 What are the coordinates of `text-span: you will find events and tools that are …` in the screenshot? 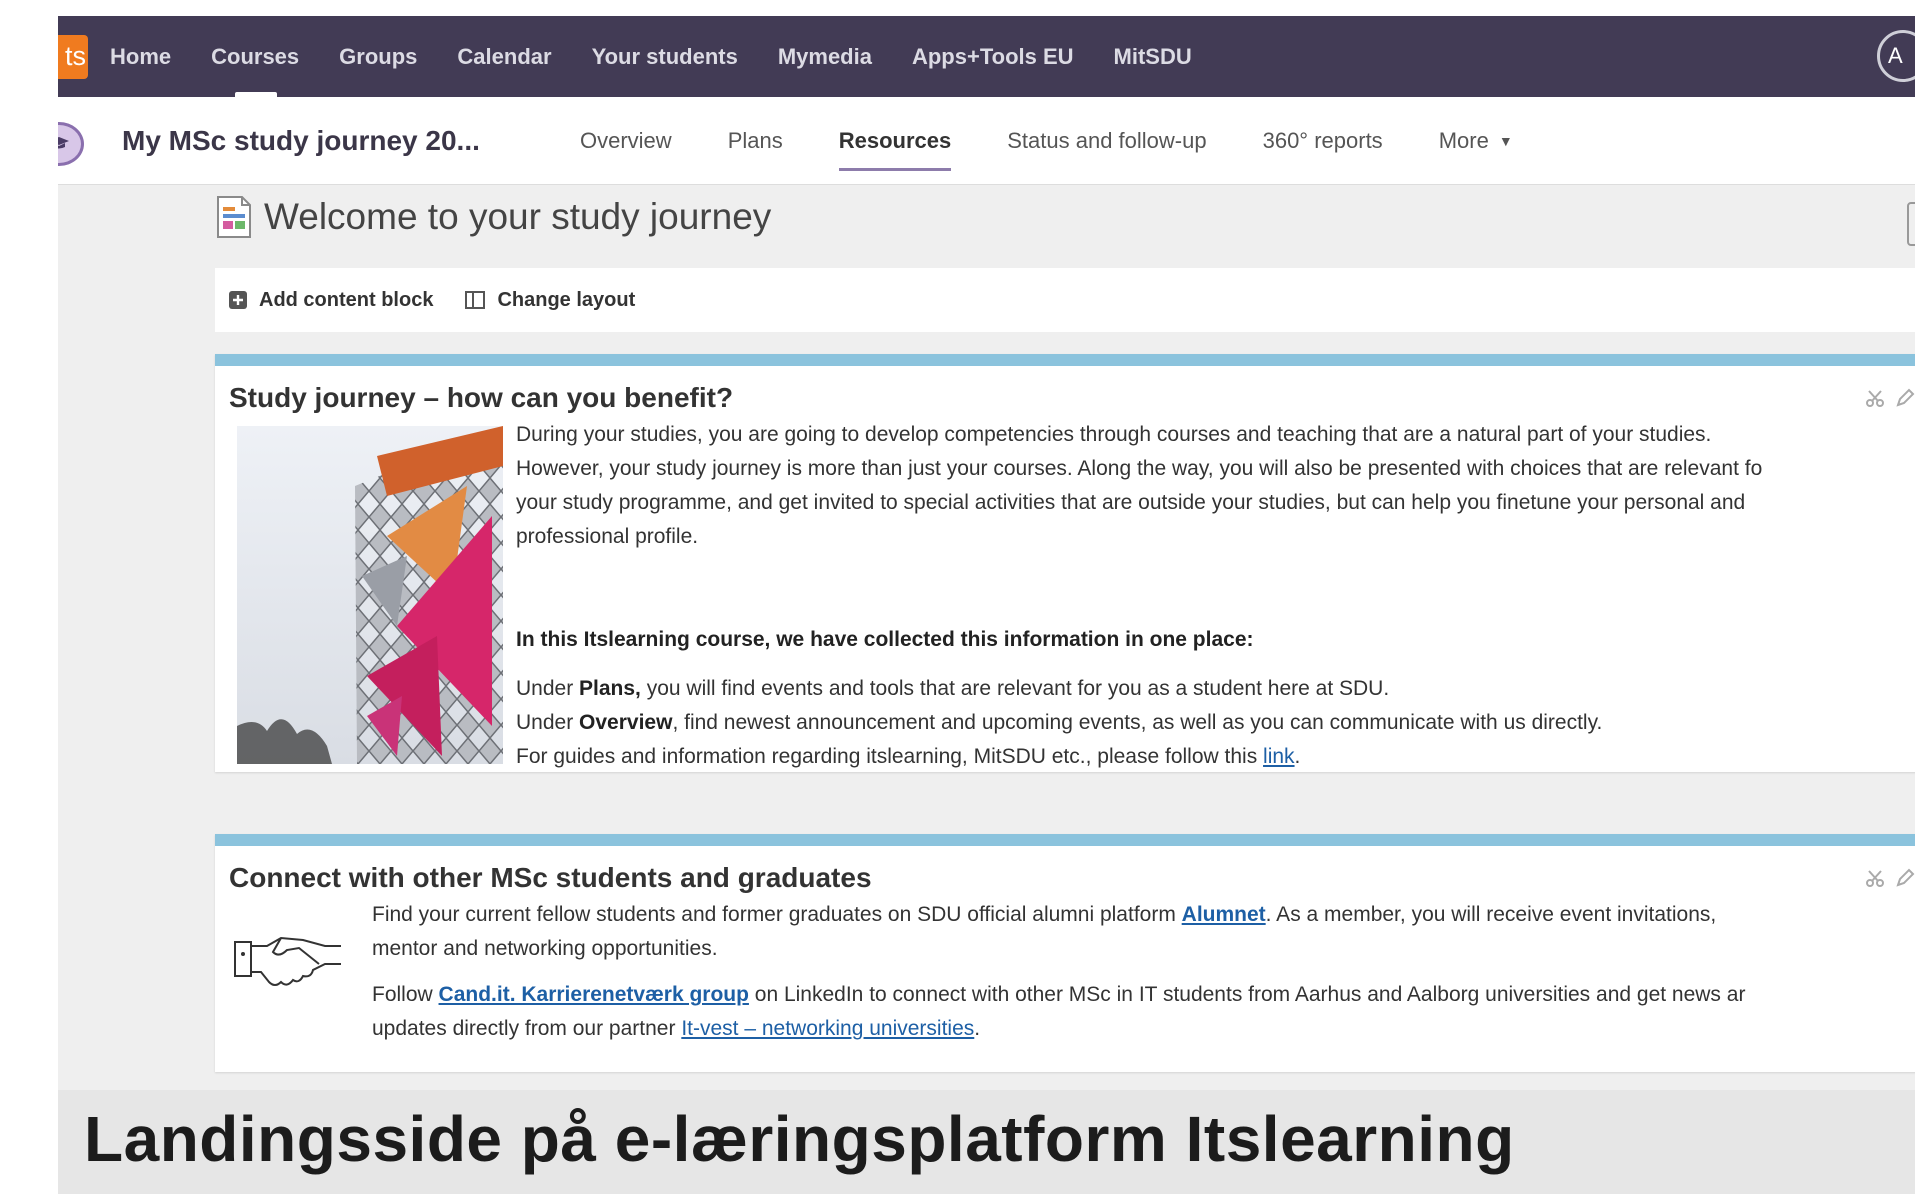 It's located at (1015, 688).